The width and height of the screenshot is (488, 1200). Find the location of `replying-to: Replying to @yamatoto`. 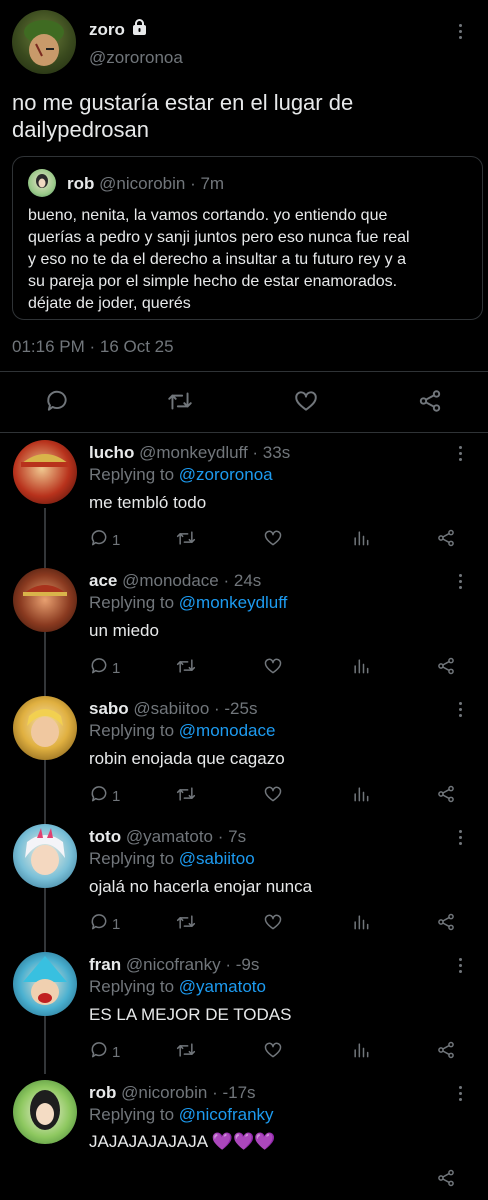

replying-to: Replying to @yamatoto is located at coordinates (177, 987).